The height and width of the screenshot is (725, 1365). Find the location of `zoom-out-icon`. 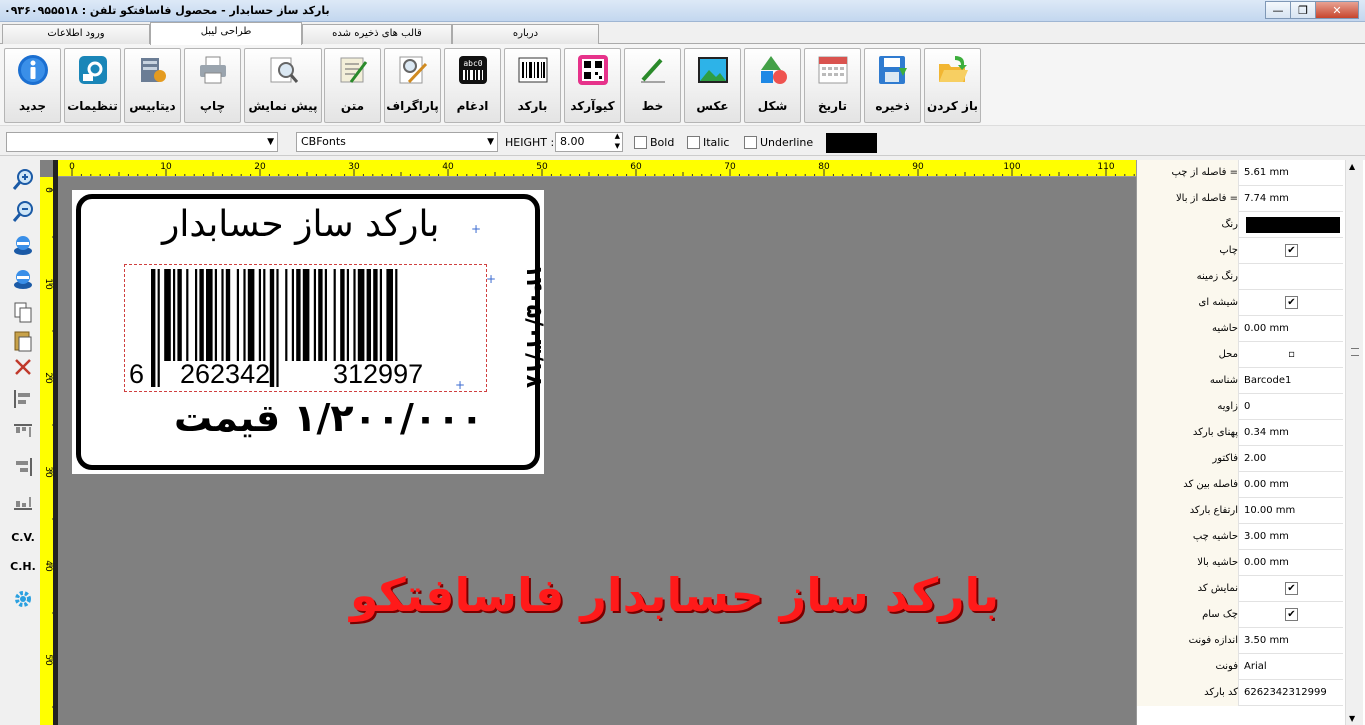

zoom-out-icon is located at coordinates (23, 211).